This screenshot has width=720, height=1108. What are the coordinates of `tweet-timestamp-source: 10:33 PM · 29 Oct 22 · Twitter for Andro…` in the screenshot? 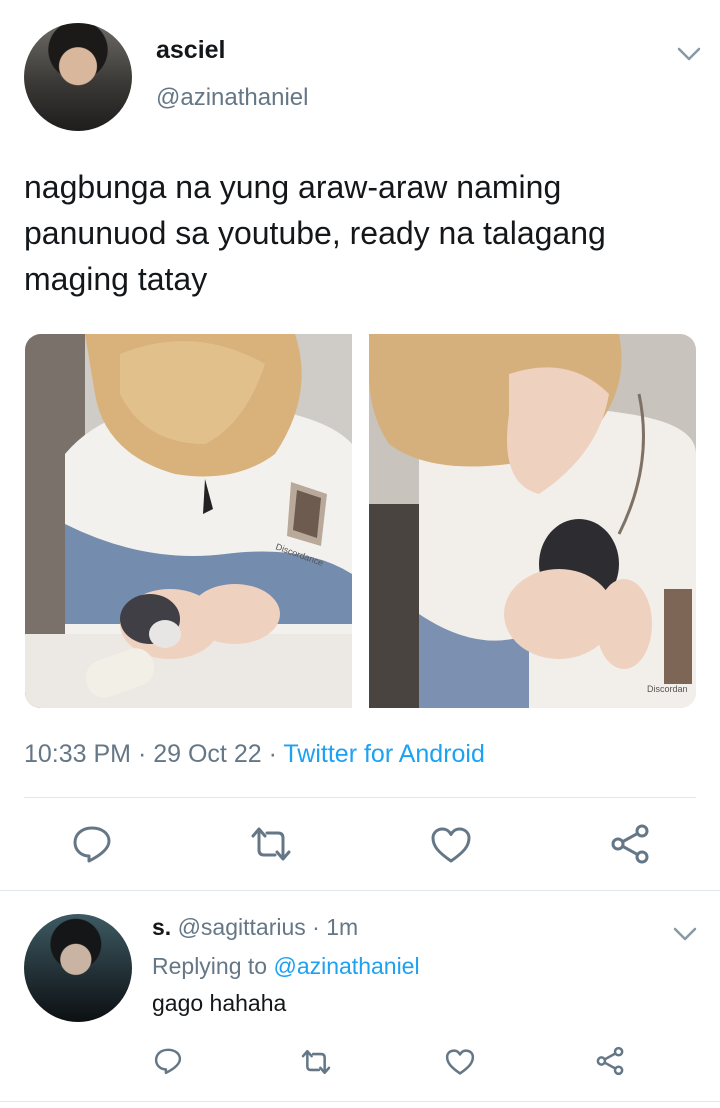 It's located at (254, 754).